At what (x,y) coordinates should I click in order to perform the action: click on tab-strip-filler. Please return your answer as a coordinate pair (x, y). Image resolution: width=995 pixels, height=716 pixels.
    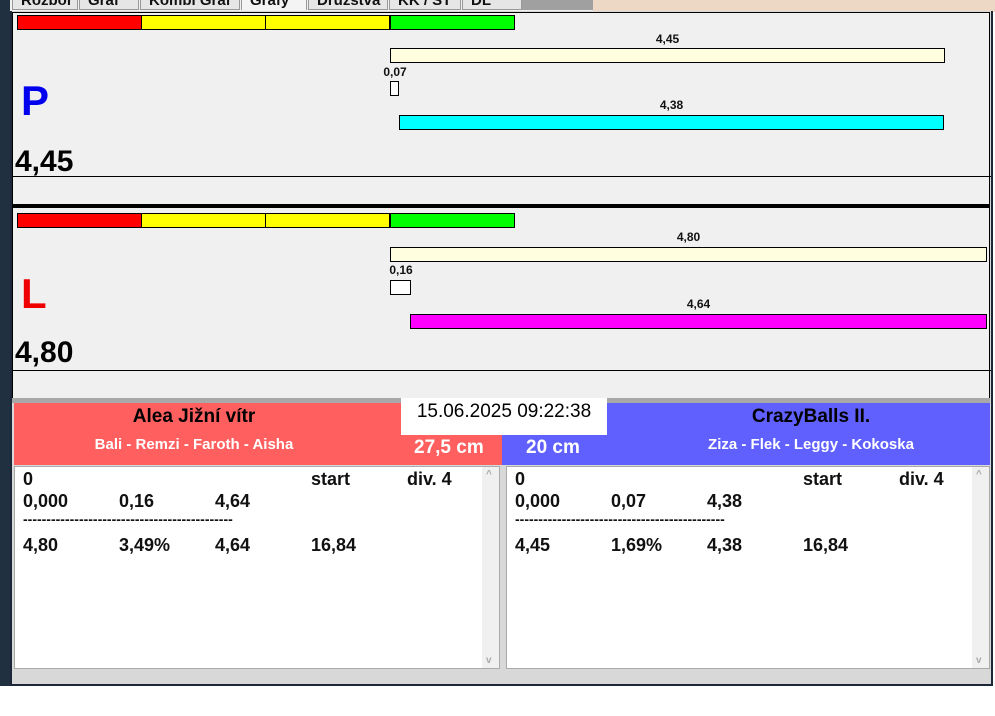
    Looking at the image, I should click on (558, 5).